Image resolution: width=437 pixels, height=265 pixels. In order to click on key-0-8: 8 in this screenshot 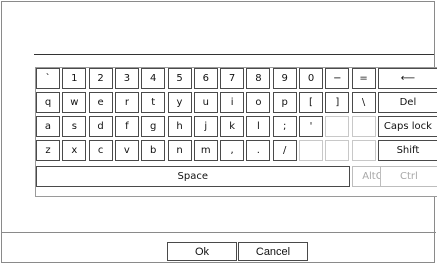, I will do `click(258, 78)`.